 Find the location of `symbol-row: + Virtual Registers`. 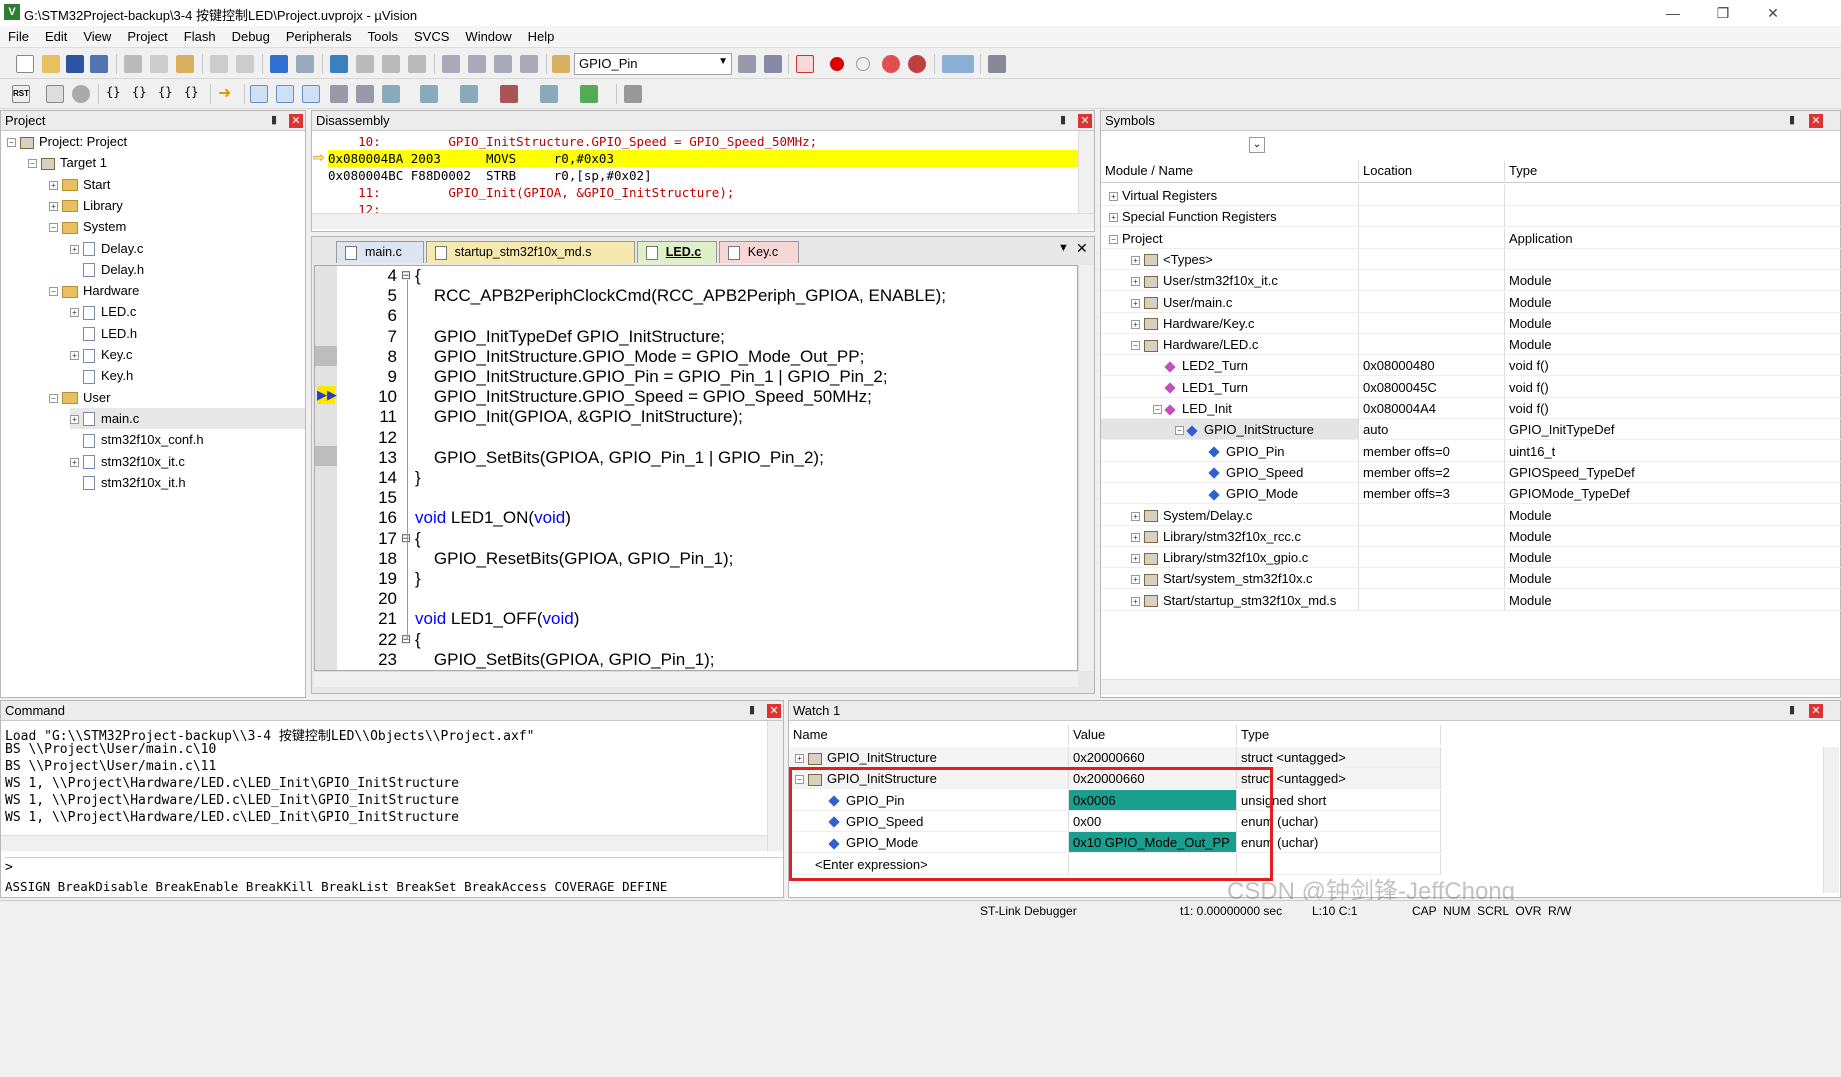

symbol-row: + Virtual Registers is located at coordinates (1230, 195).